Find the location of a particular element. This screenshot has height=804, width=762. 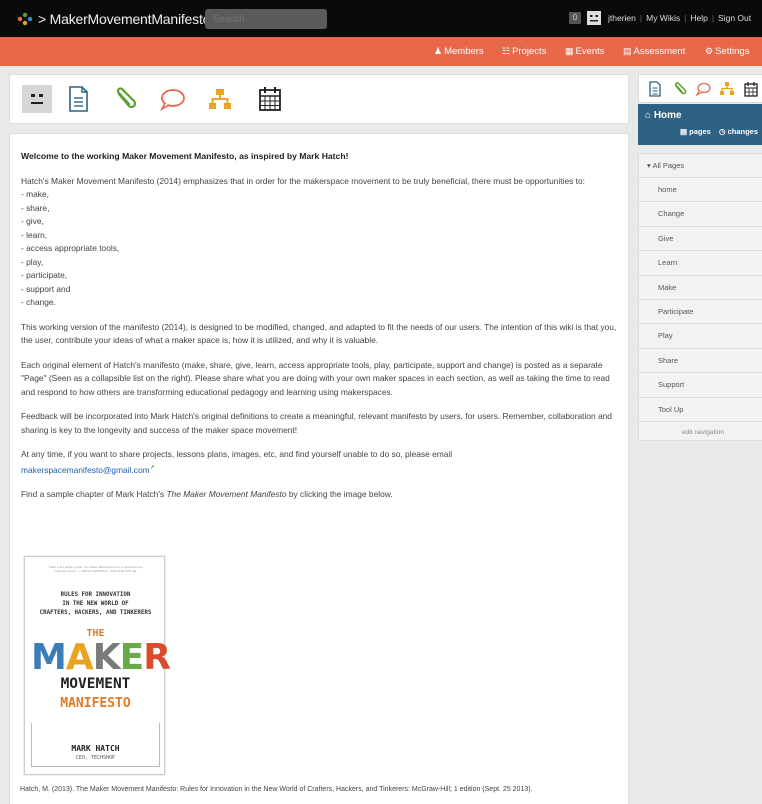

home-sub-links: ▤ pages ◷ changes is located at coordinates (719, 131).